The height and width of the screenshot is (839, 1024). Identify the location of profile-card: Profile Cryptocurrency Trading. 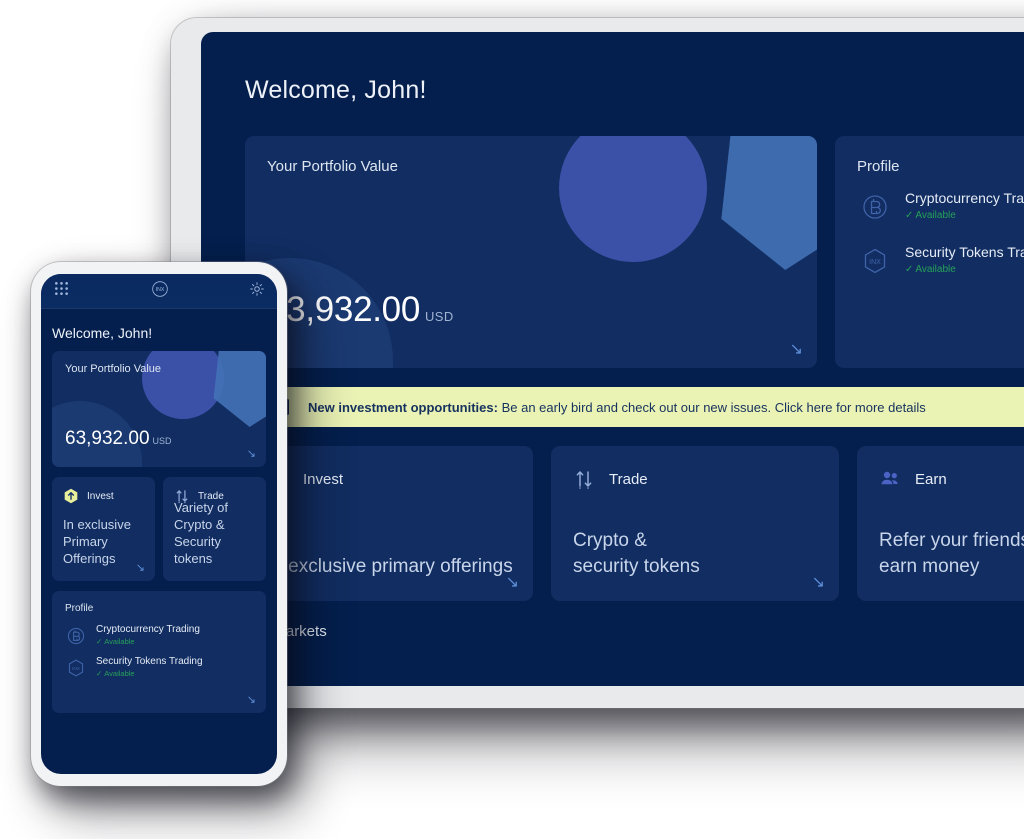
(929, 252).